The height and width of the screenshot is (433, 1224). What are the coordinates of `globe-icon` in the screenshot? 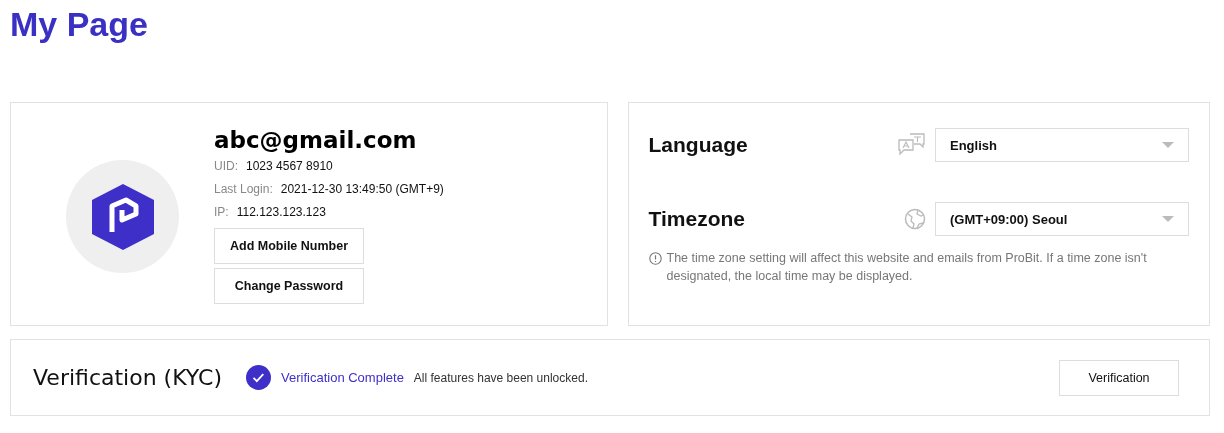 It's located at (915, 219).